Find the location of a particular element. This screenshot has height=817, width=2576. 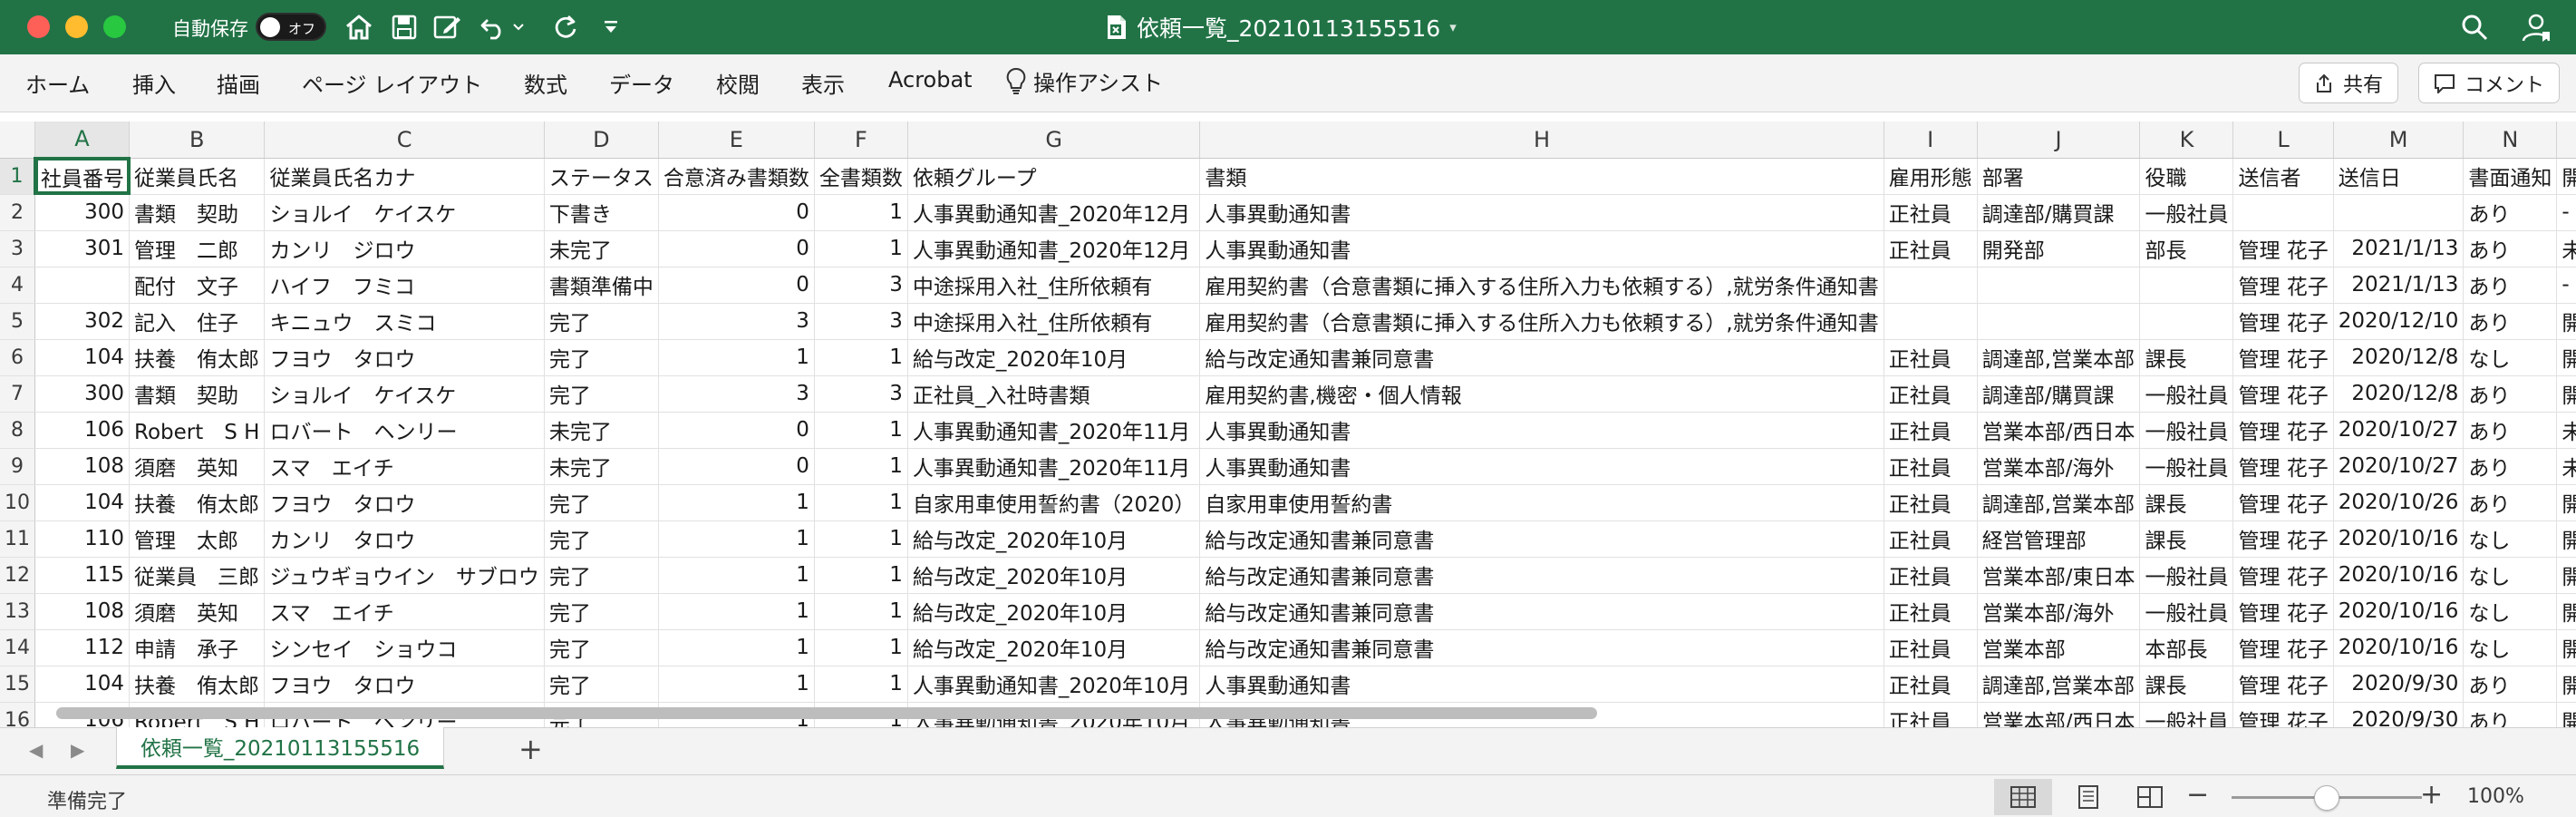

tab-review: 校閲 is located at coordinates (738, 83).